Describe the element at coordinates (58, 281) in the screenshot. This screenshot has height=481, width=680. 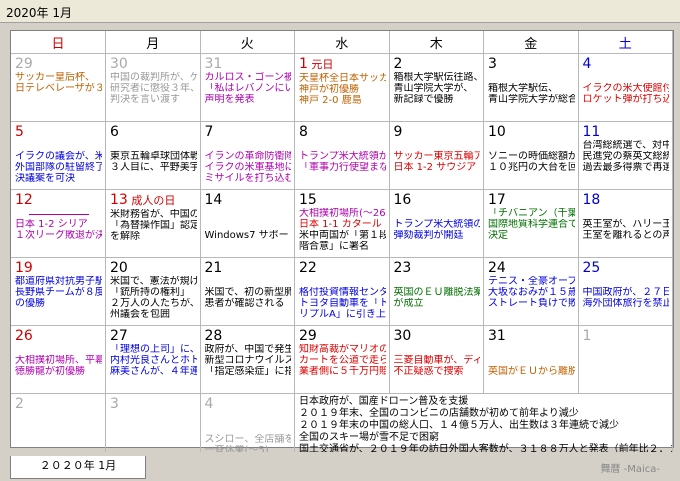
I see `event-text: 都道府県対抗男子駅` at that location.